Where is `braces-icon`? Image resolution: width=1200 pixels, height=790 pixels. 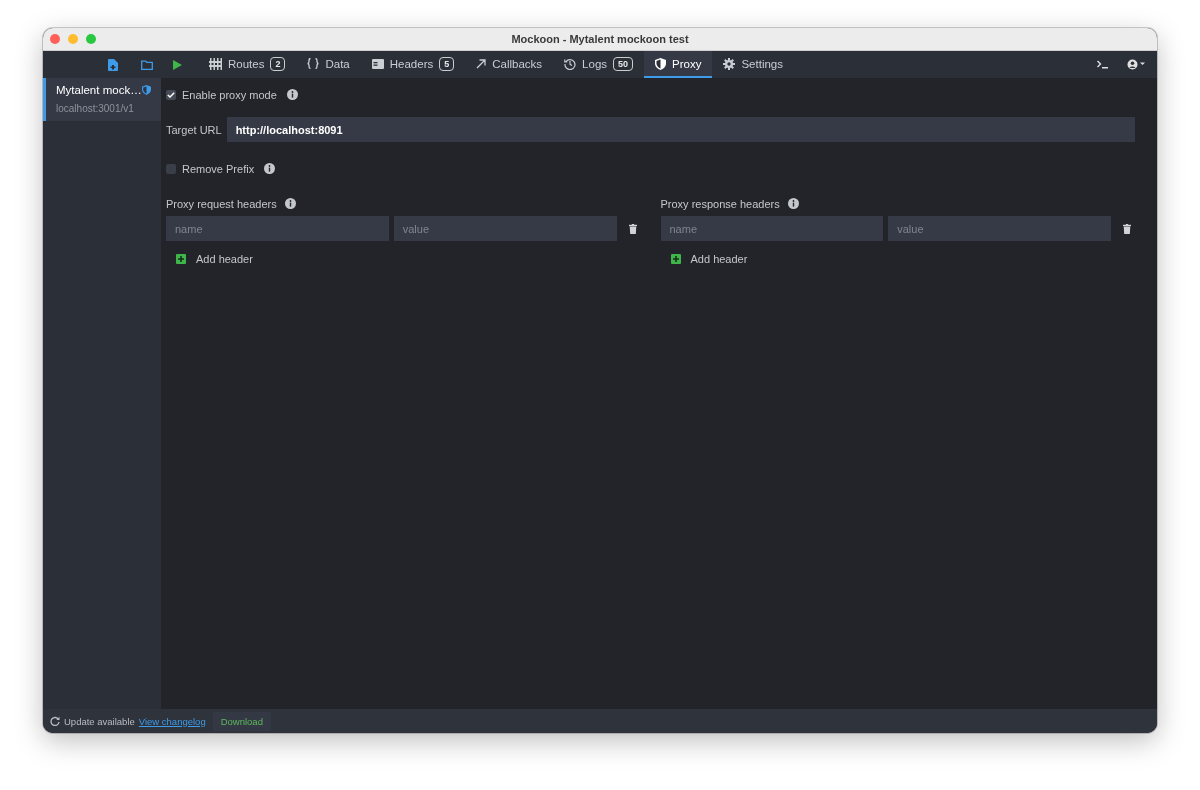 braces-icon is located at coordinates (313, 63).